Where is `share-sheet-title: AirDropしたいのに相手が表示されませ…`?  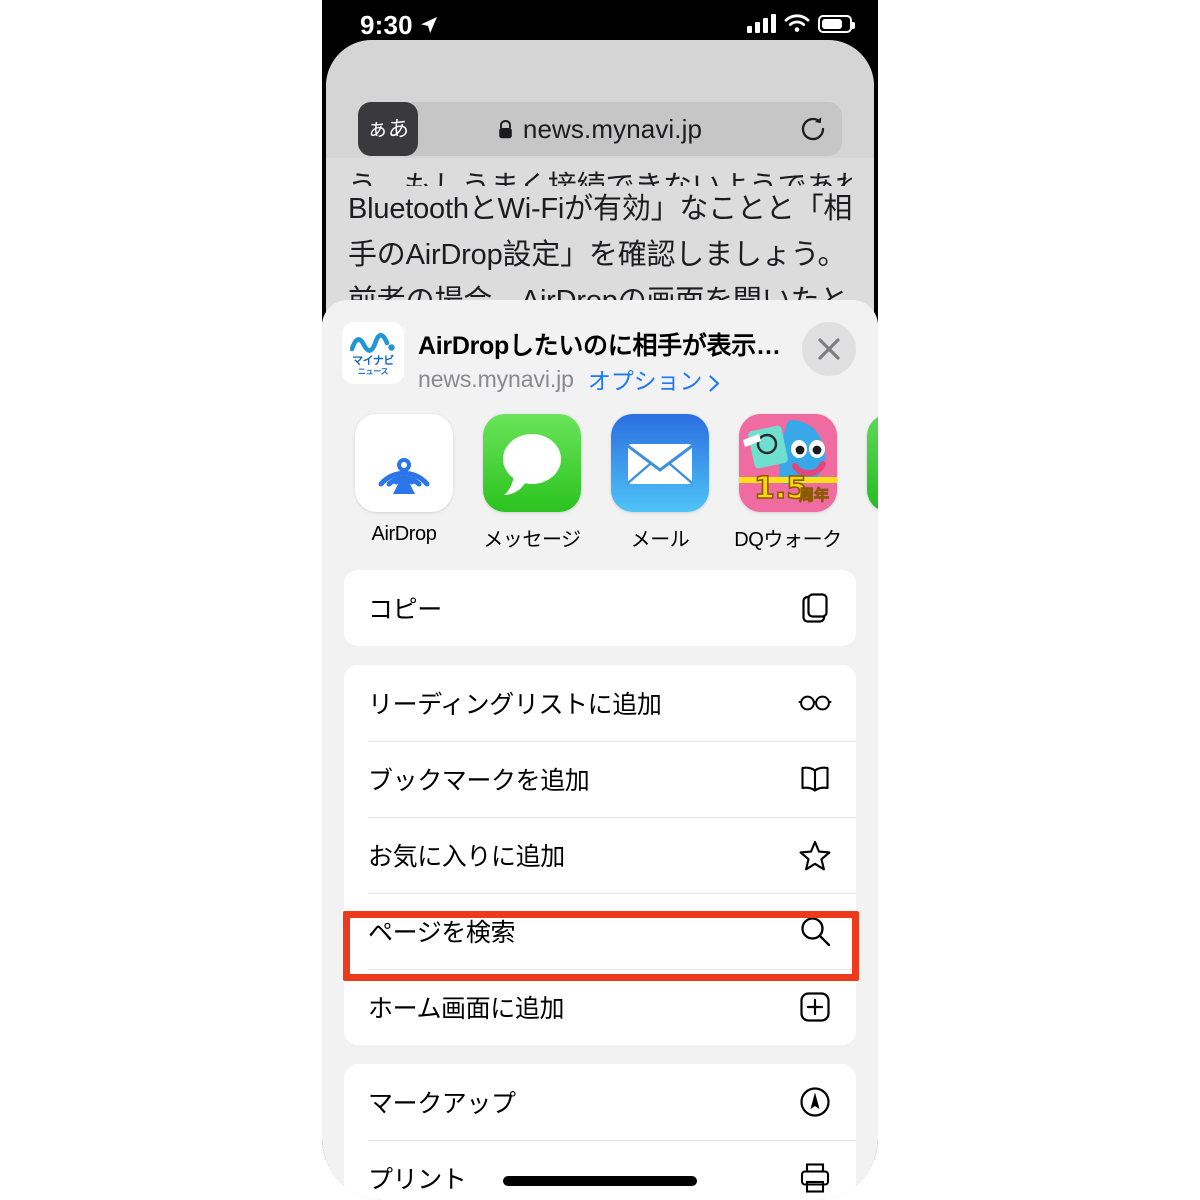
share-sheet-title: AirDropしたいのに相手が表示されませ… is located at coordinates (608, 346).